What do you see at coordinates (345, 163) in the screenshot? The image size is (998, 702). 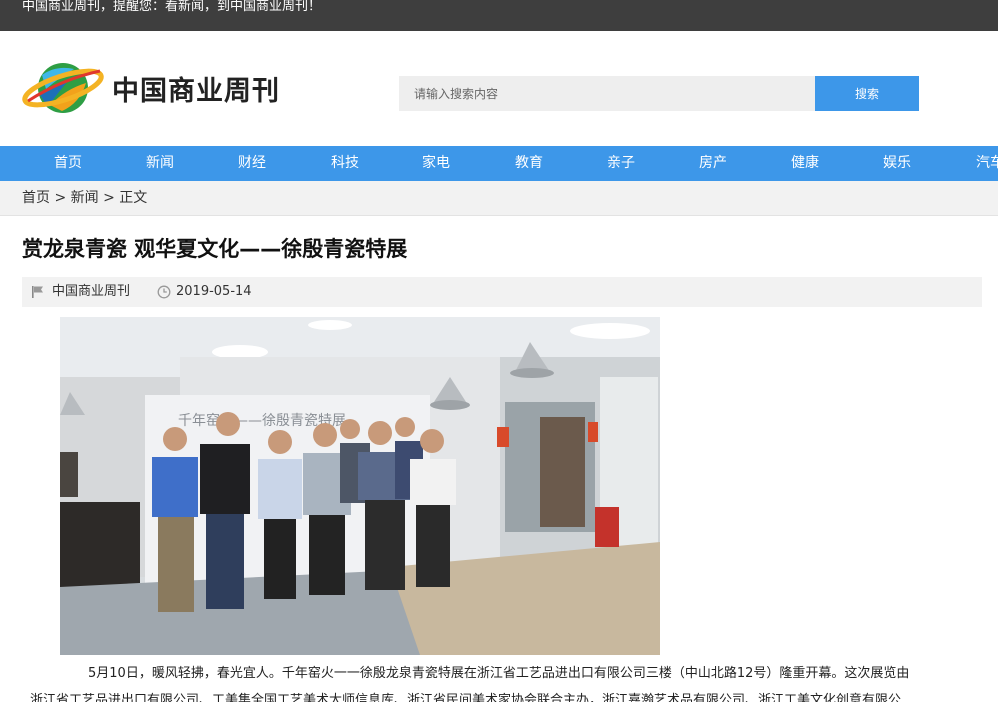 I see `nav-item-tech: 科技` at bounding box center [345, 163].